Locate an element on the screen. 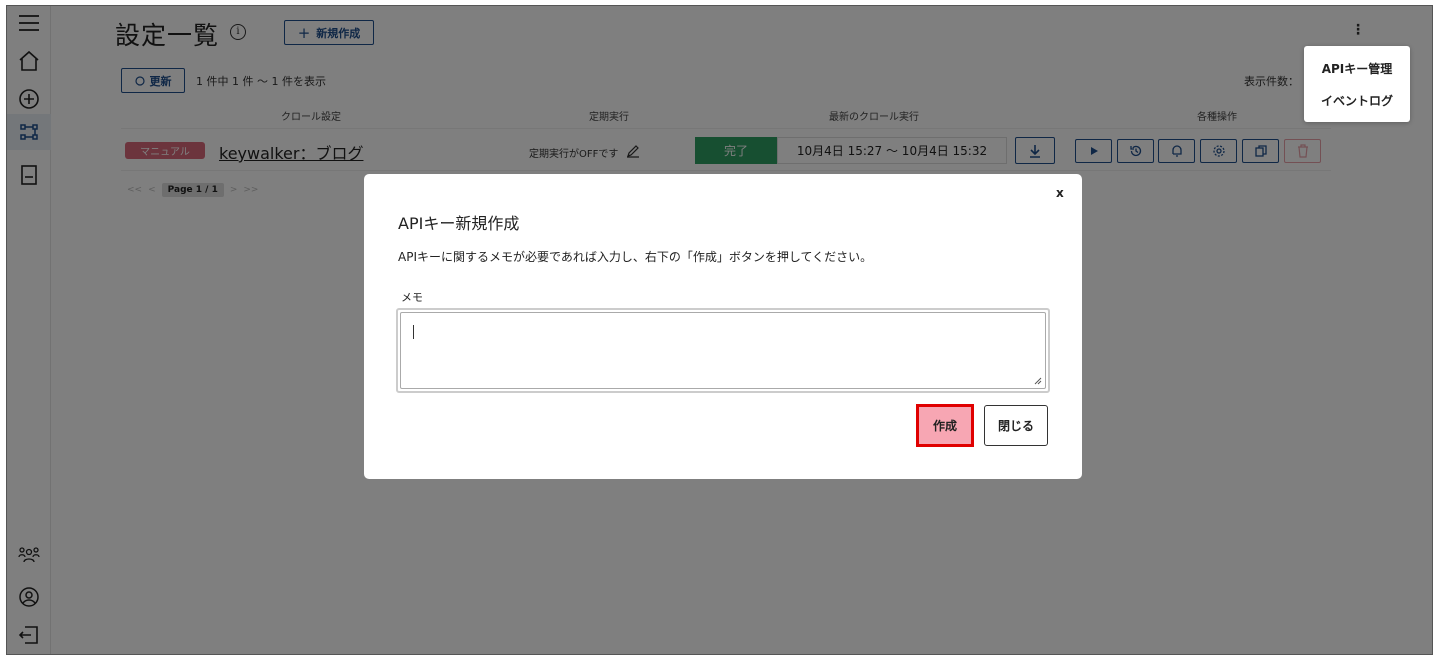 The height and width of the screenshot is (659, 1439). menu-item-api-key: APIキー管理 is located at coordinates (1357, 68).